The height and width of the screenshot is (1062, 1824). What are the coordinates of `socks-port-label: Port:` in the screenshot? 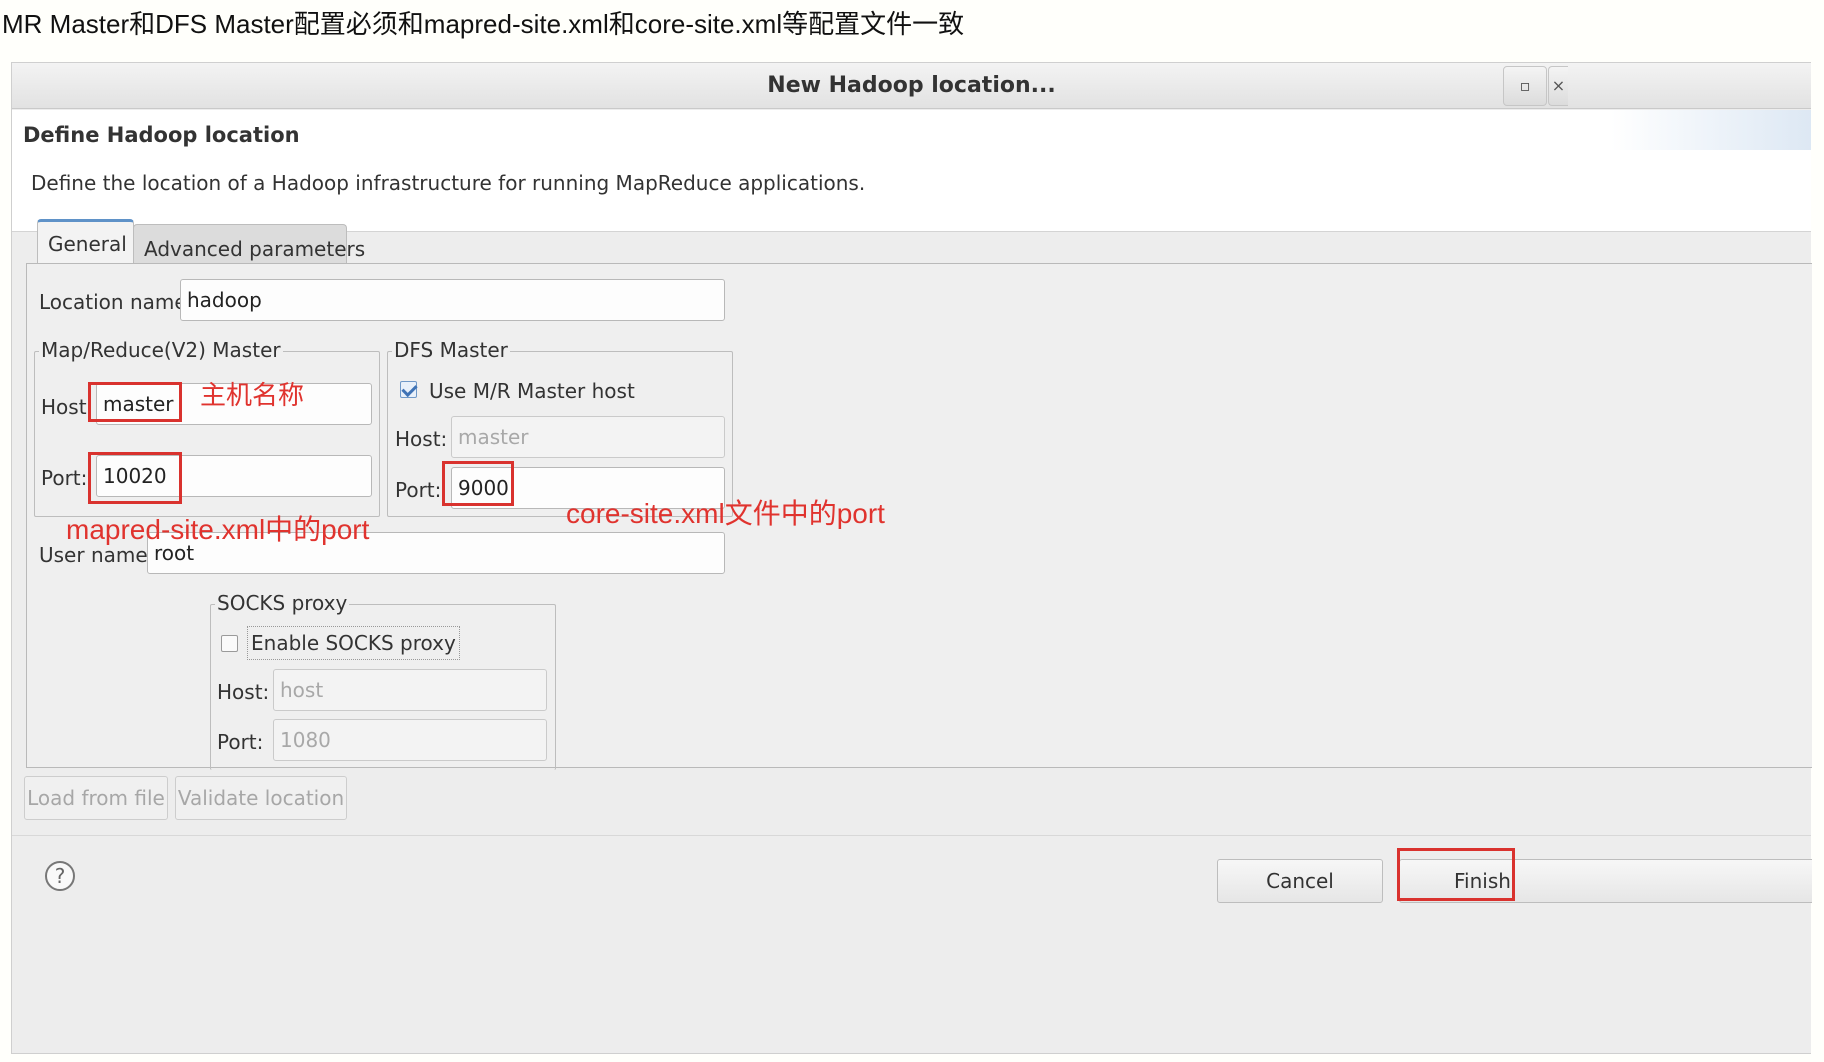 It's located at (240, 742).